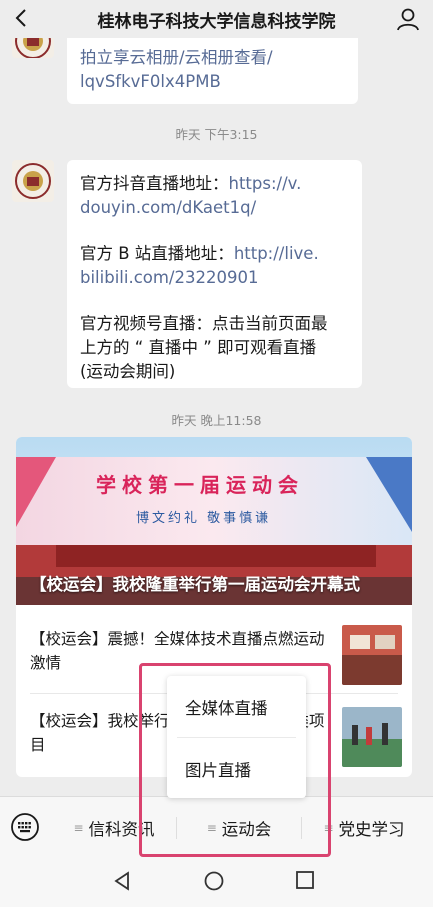  I want to click on keyboard-icon, so click(25, 827).